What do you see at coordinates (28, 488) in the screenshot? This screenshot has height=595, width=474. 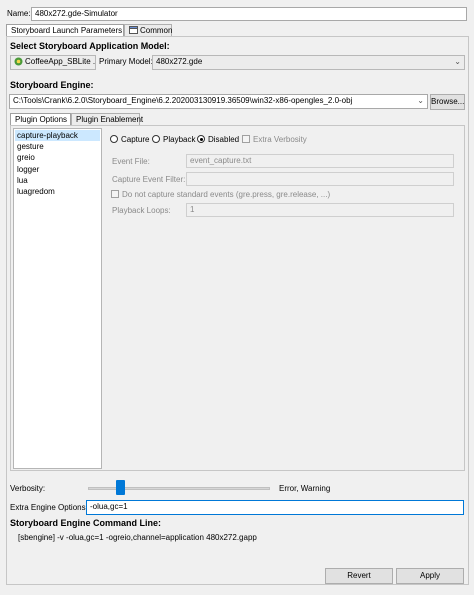 I see `verbosity-label: Verbosity:` at bounding box center [28, 488].